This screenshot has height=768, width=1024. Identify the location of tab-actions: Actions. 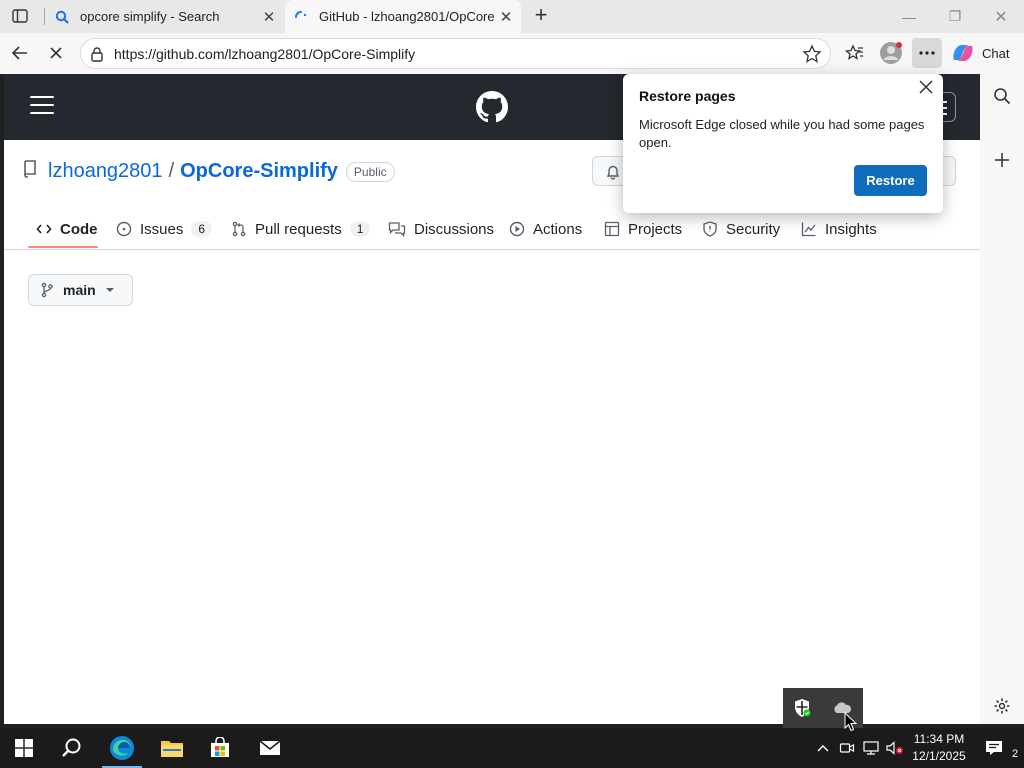
(545, 229).